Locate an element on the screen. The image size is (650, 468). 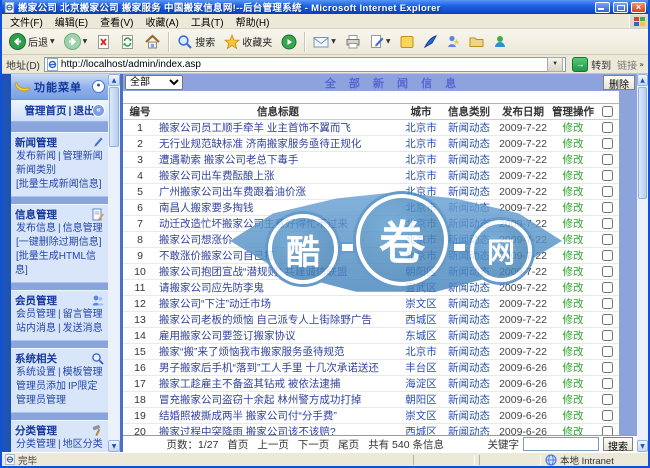
mail-button: ▼ is located at coordinates (324, 42).